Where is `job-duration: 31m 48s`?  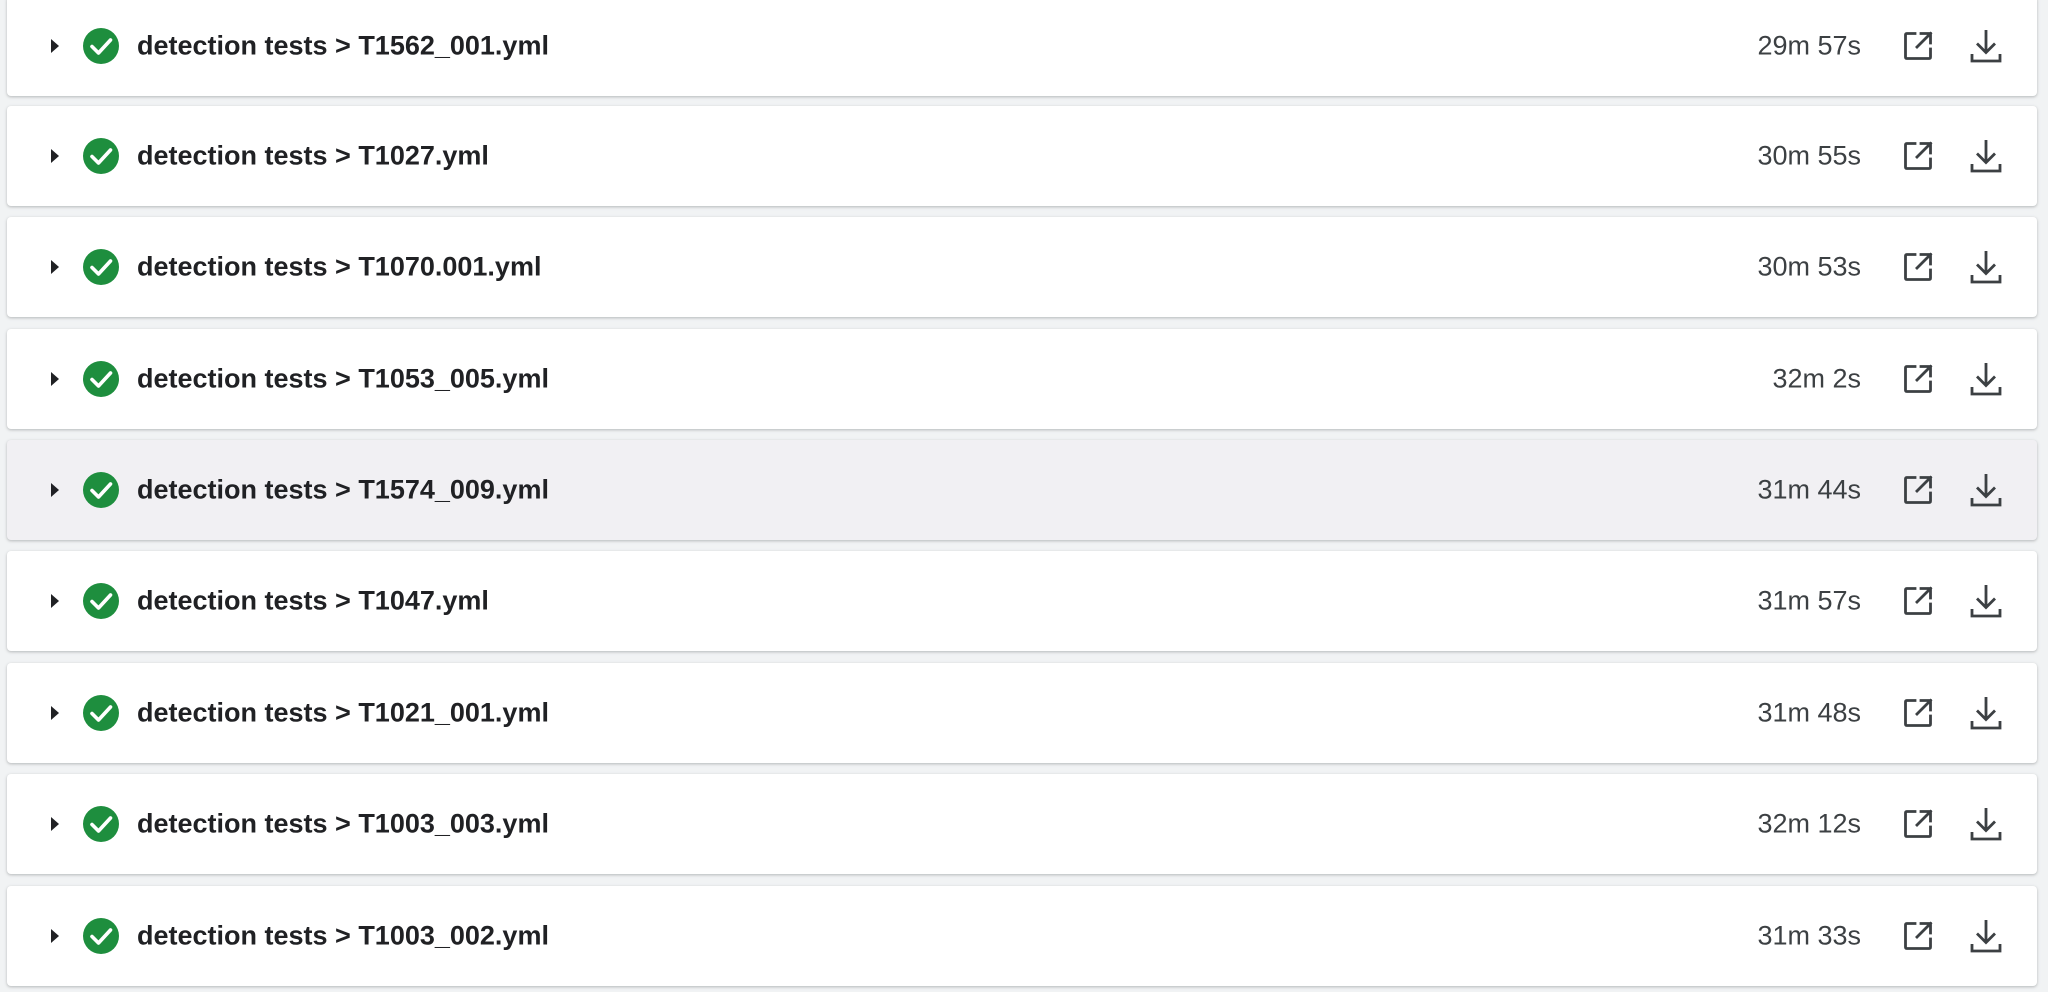
job-duration: 31m 48s is located at coordinates (1809, 712).